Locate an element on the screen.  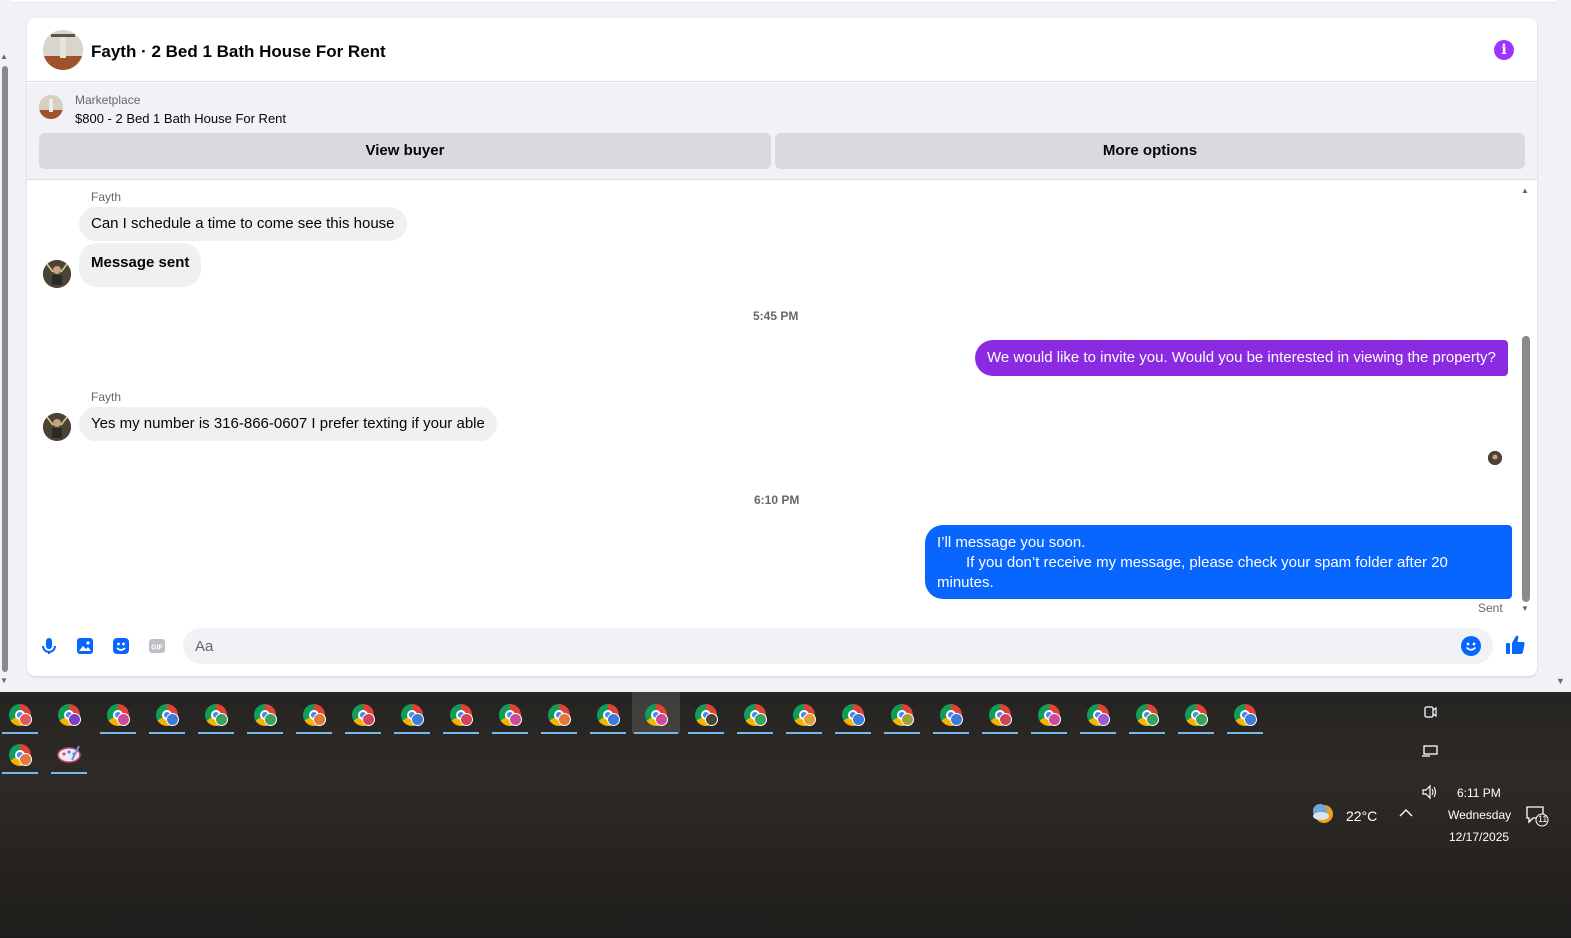
message-scrollbar: ▲ ▼ is located at coordinates (1525, 400).